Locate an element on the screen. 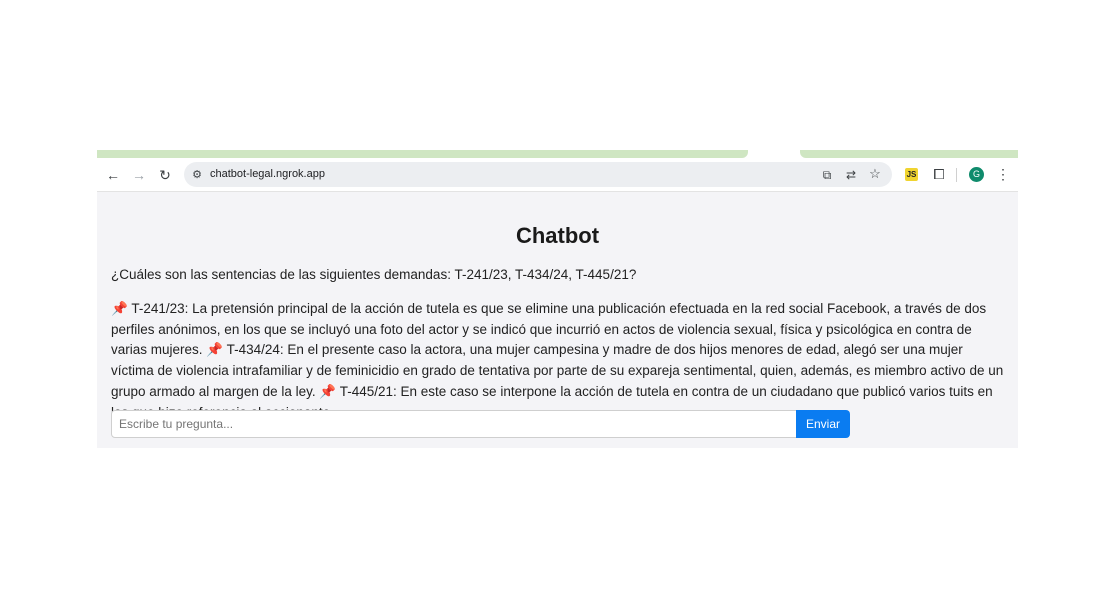 The width and height of the screenshot is (1104, 612). page-title: Chatbot is located at coordinates (557, 235).